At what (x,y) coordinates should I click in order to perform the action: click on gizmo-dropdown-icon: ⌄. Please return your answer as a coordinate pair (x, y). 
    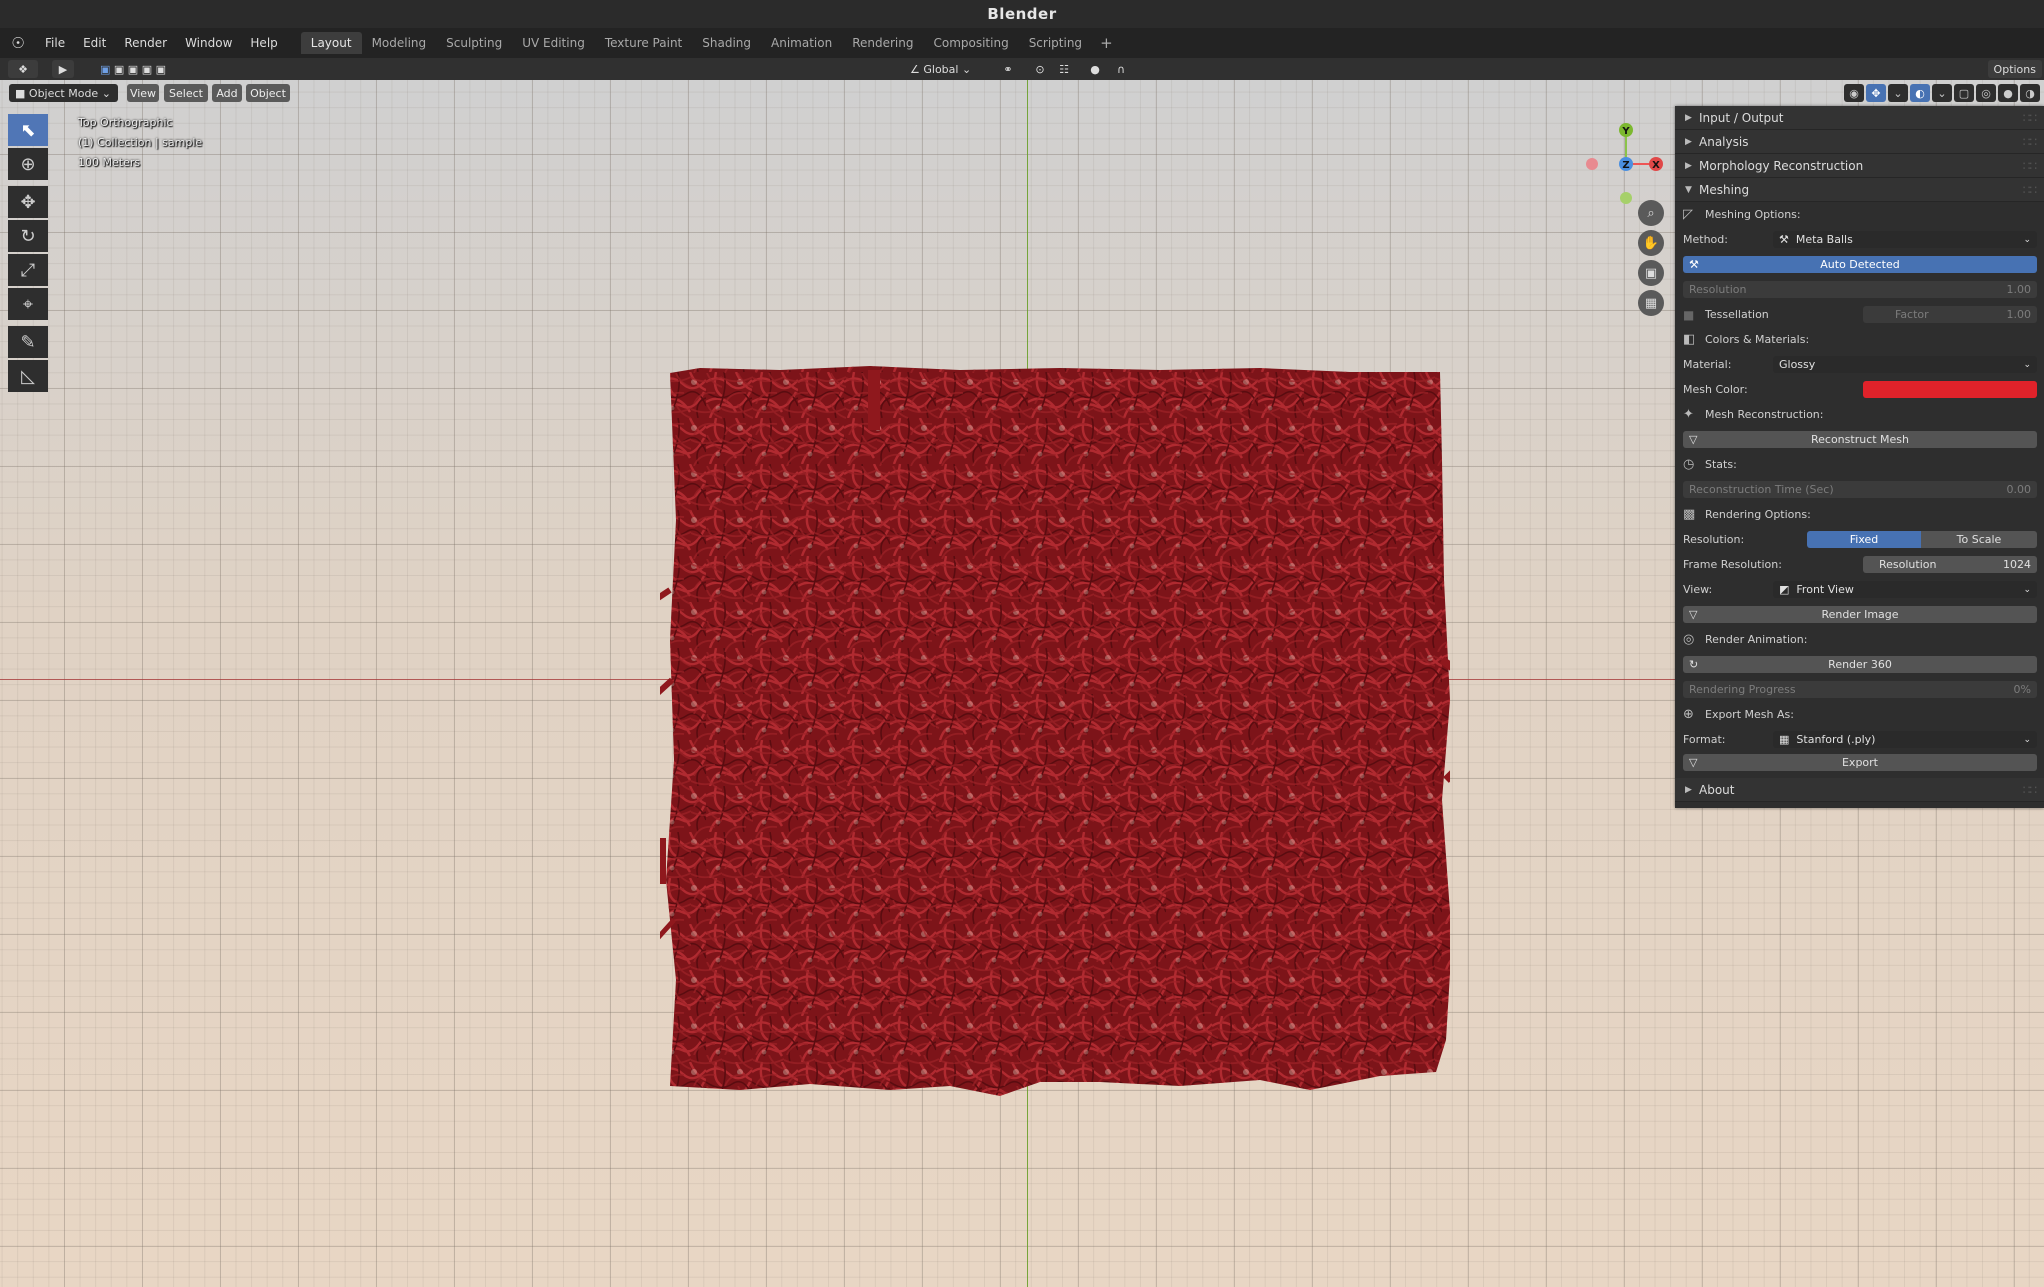
    Looking at the image, I should click on (1898, 93).